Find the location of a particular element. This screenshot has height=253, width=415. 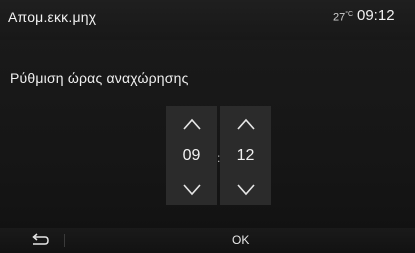

minutes-increase-button is located at coordinates (245, 124).